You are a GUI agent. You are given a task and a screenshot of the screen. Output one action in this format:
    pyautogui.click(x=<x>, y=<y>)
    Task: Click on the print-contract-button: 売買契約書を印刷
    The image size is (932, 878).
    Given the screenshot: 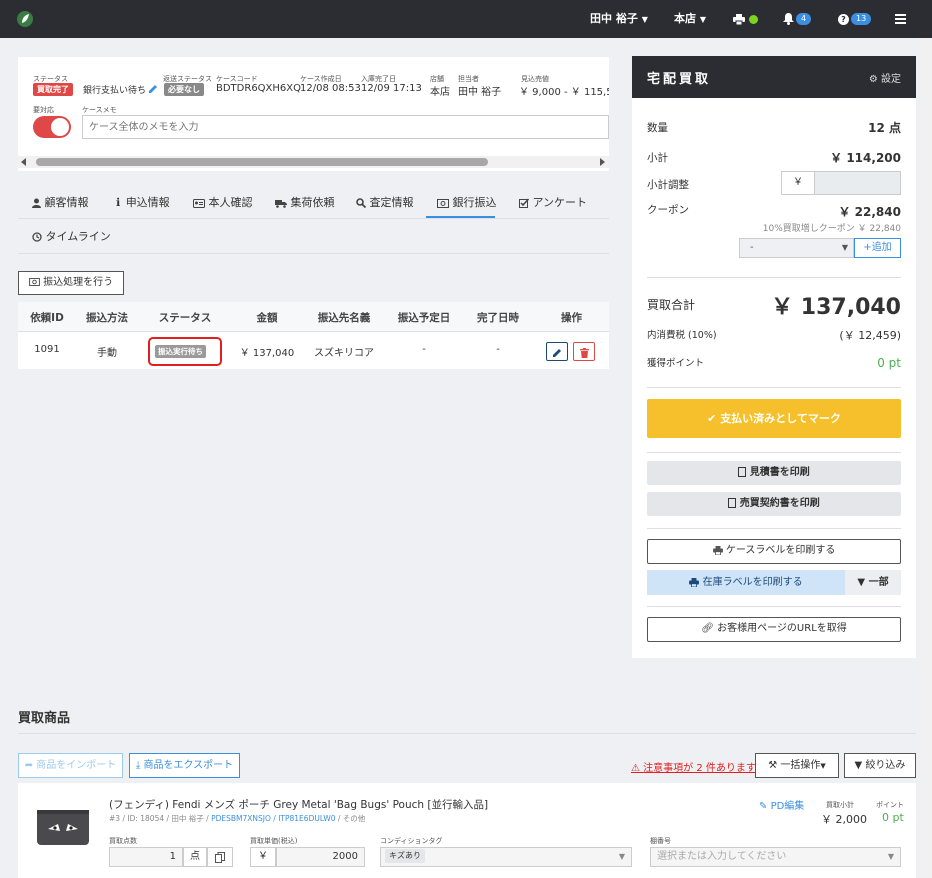 What is the action you would take?
    pyautogui.click(x=774, y=504)
    